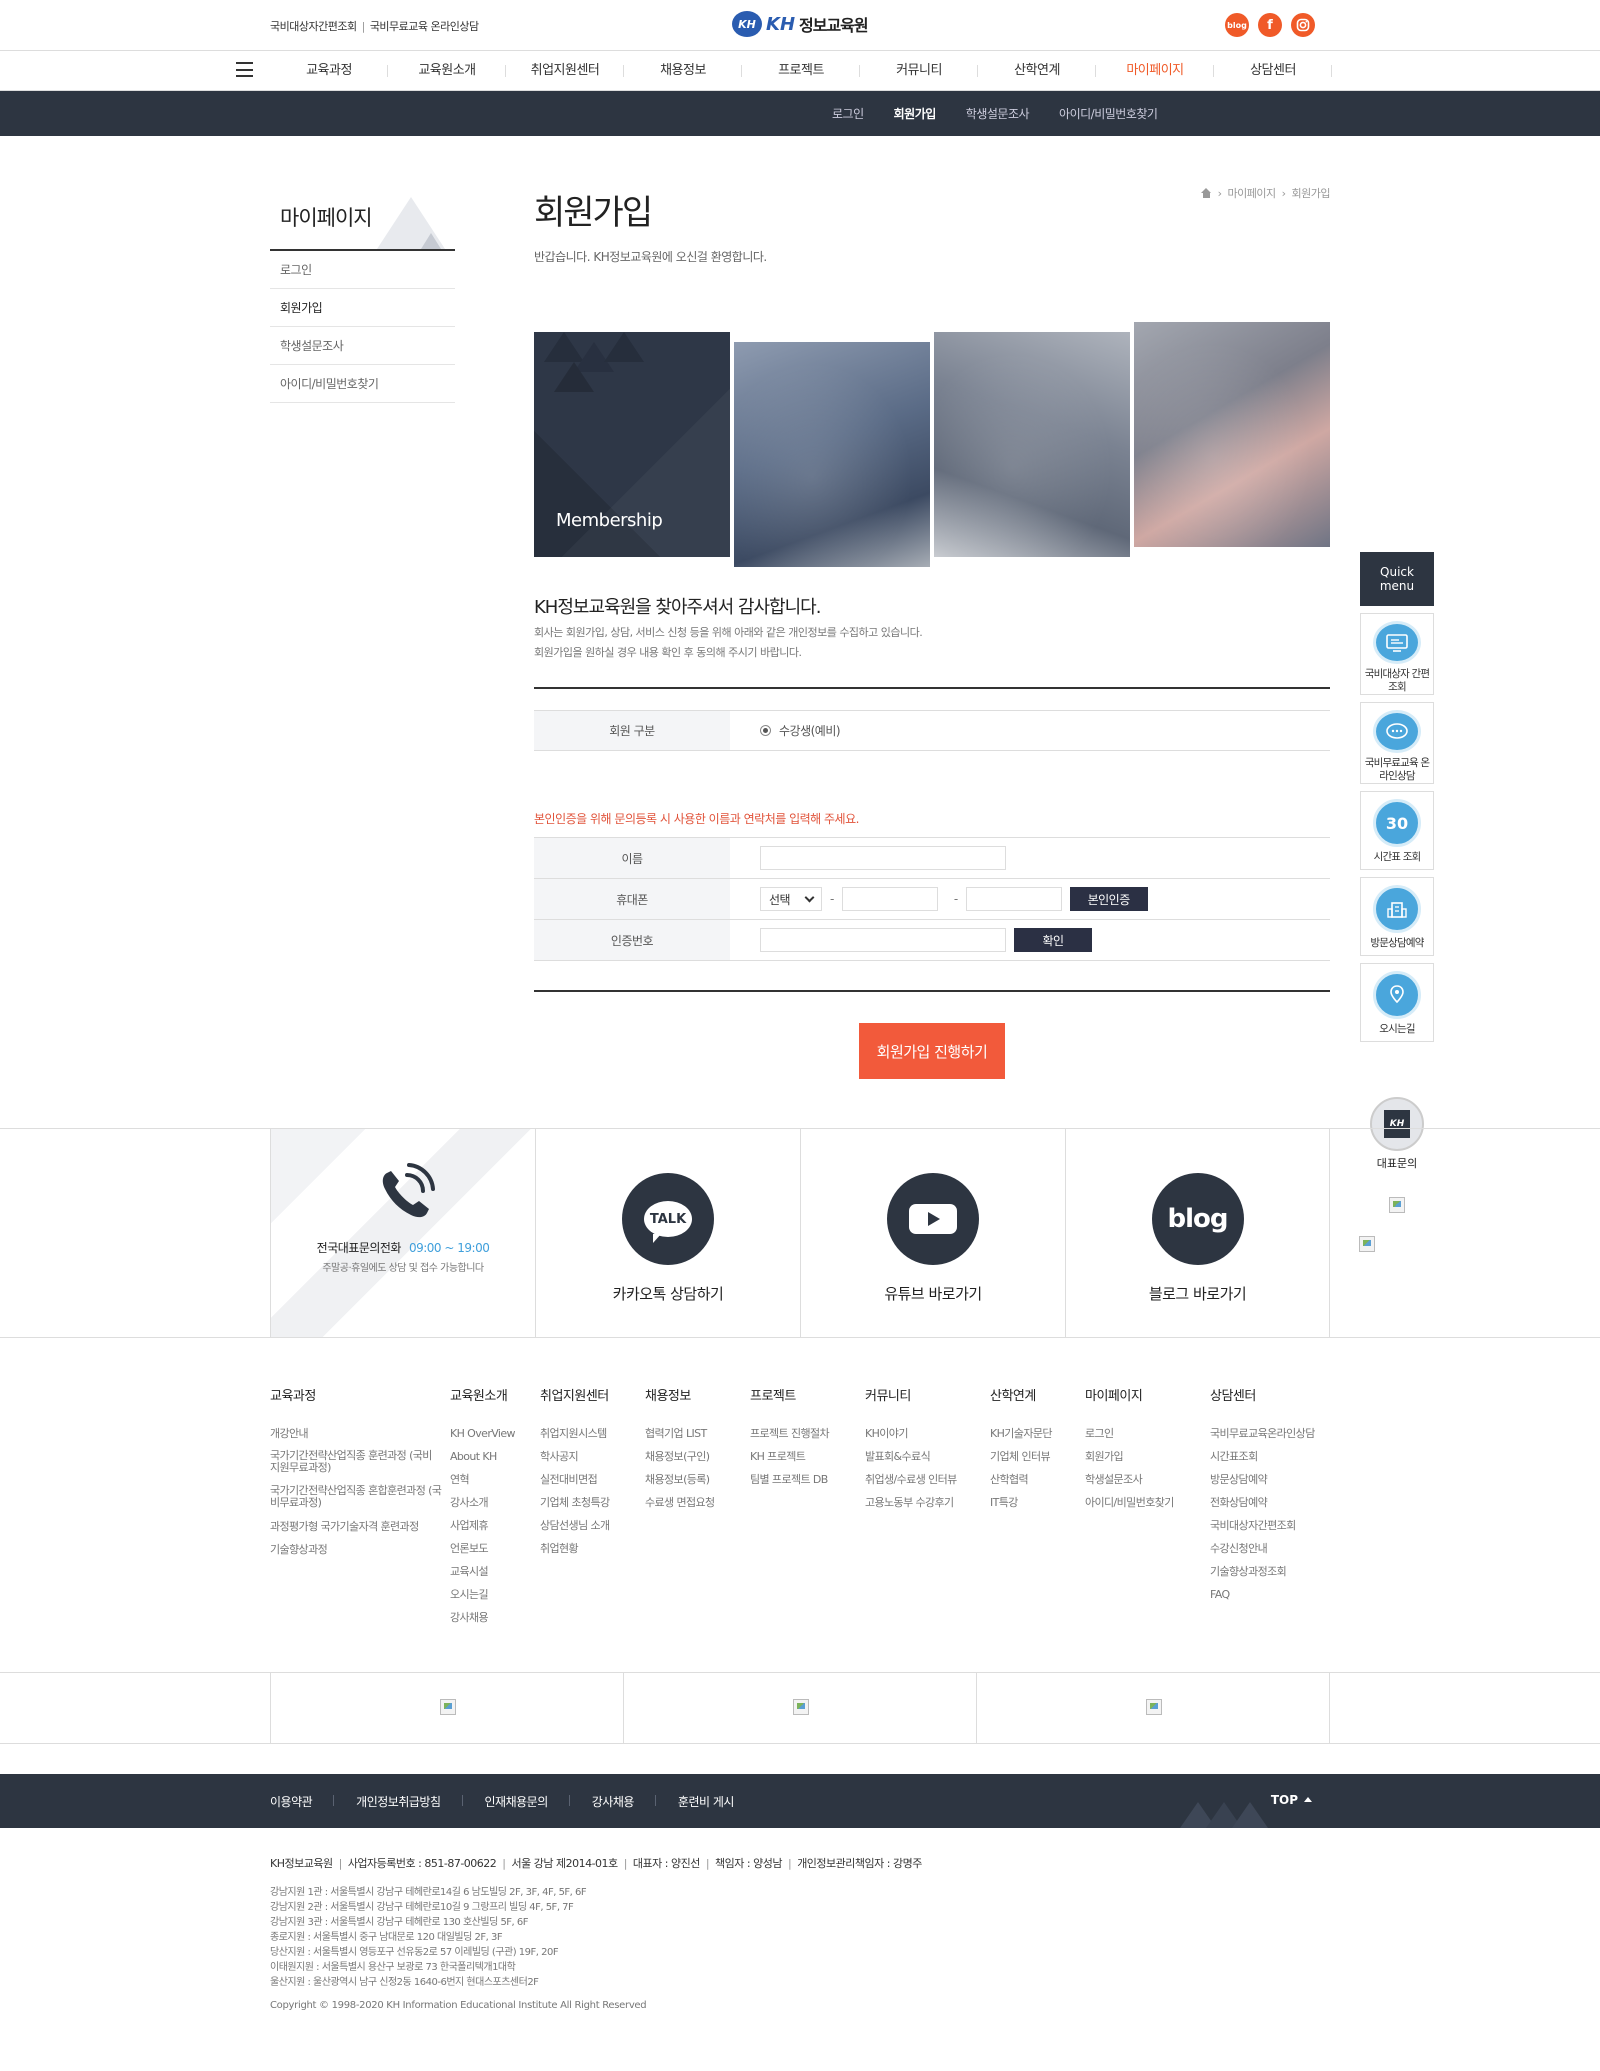 The image size is (1600, 2071). I want to click on subnav-item-login: 로그인, so click(848, 113).